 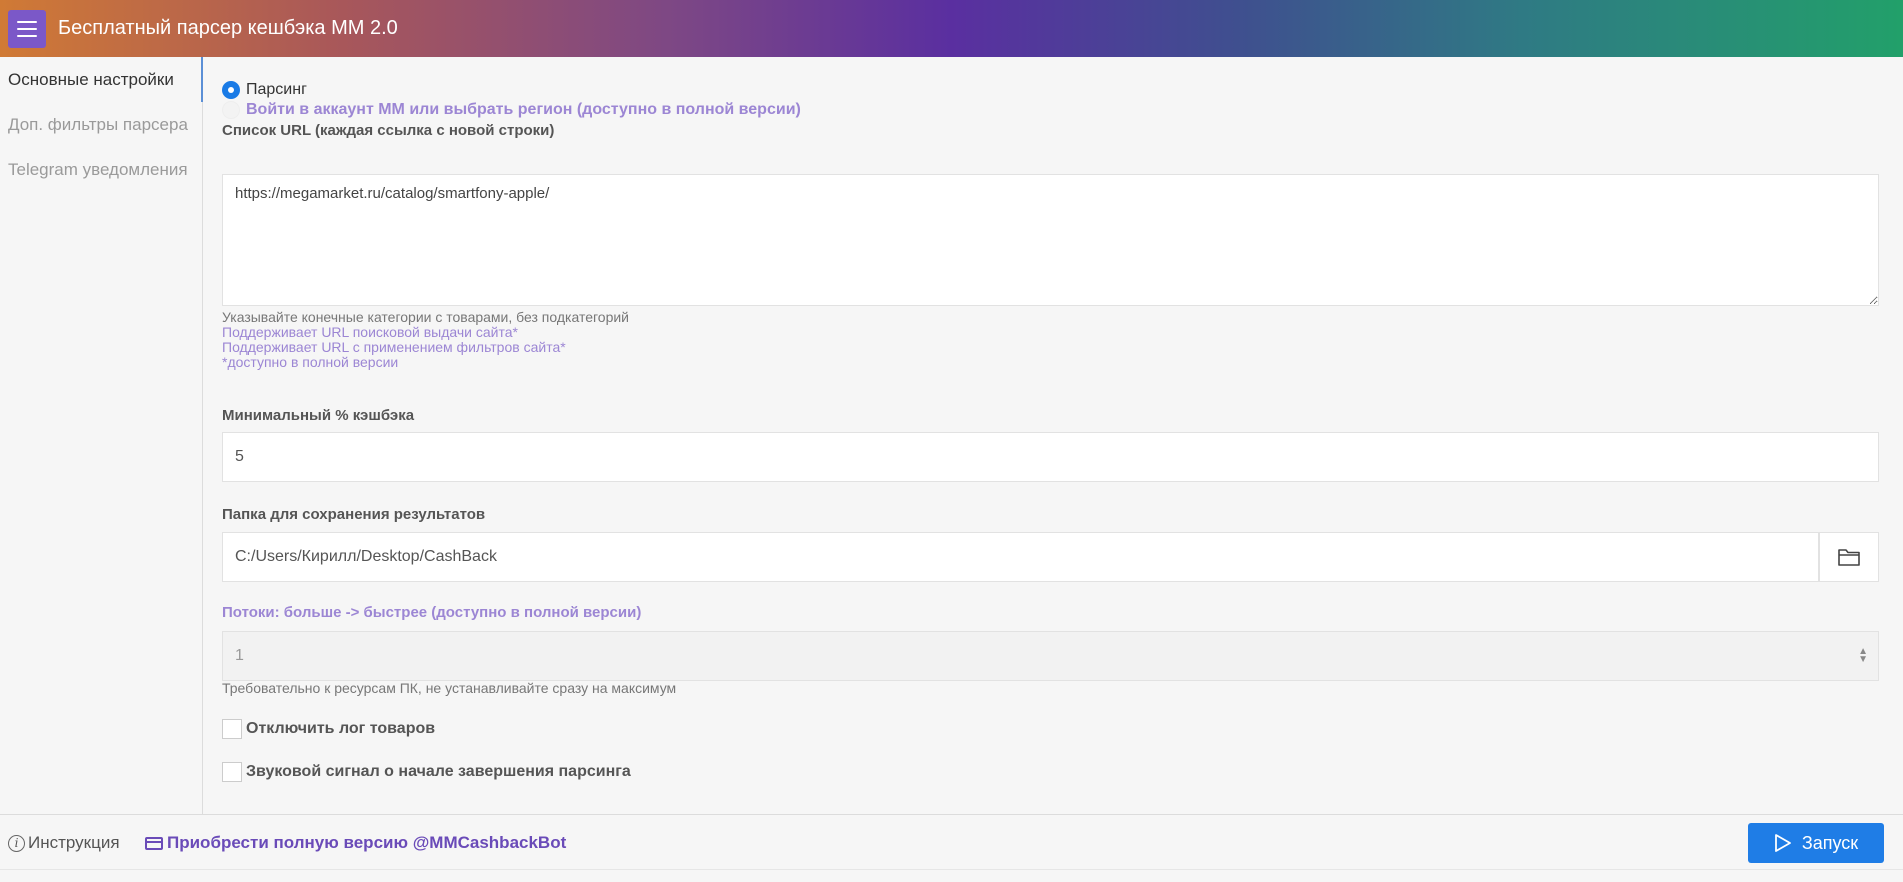 I want to click on run-label: Запуск, so click(x=1830, y=842).